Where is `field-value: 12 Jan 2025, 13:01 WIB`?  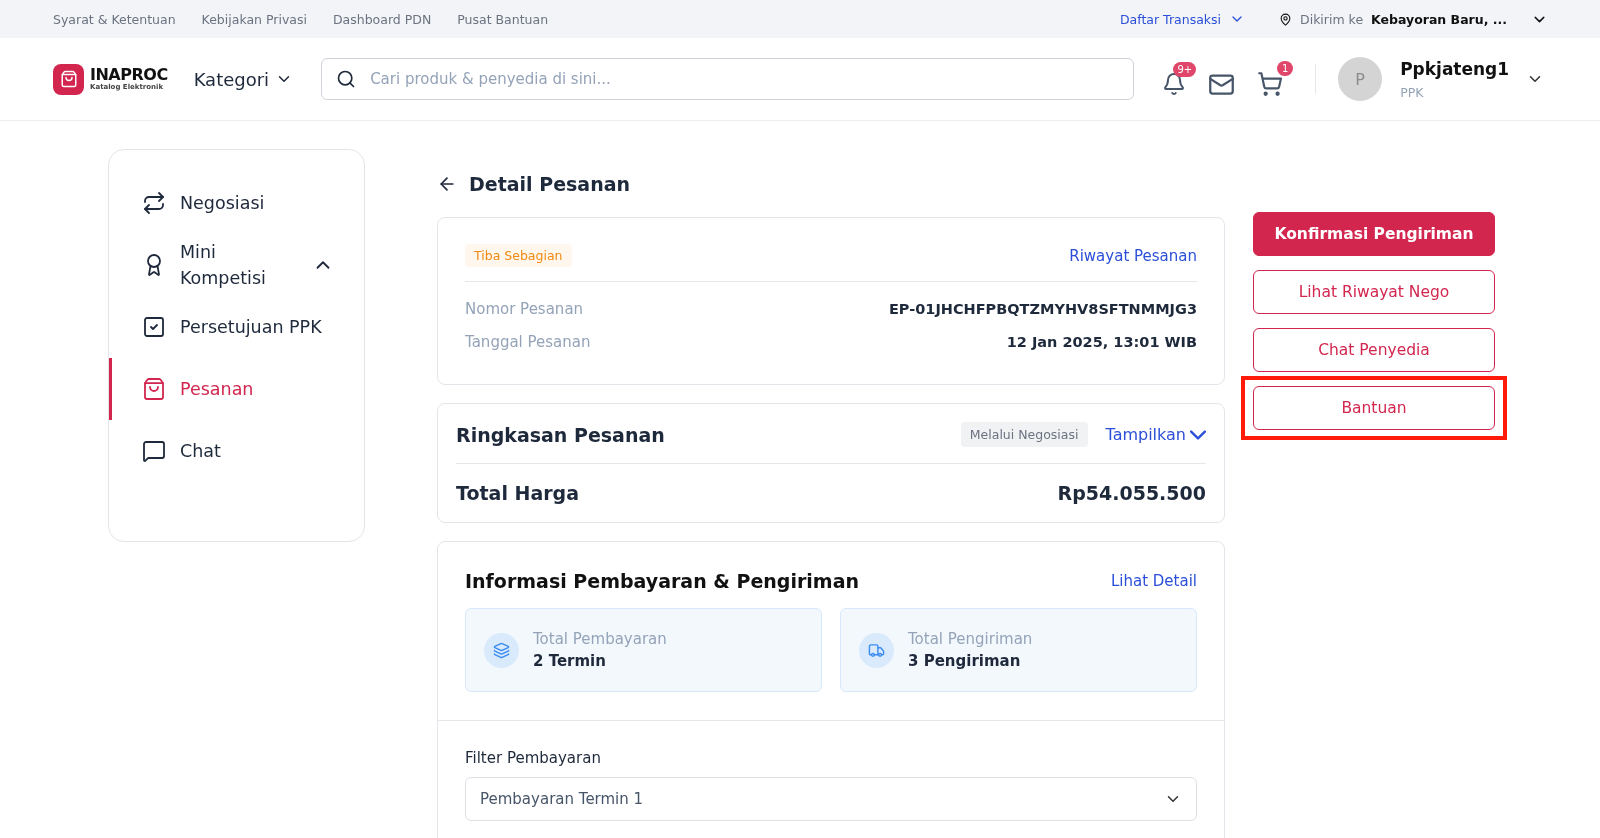 field-value: 12 Jan 2025, 13:01 WIB is located at coordinates (1101, 341).